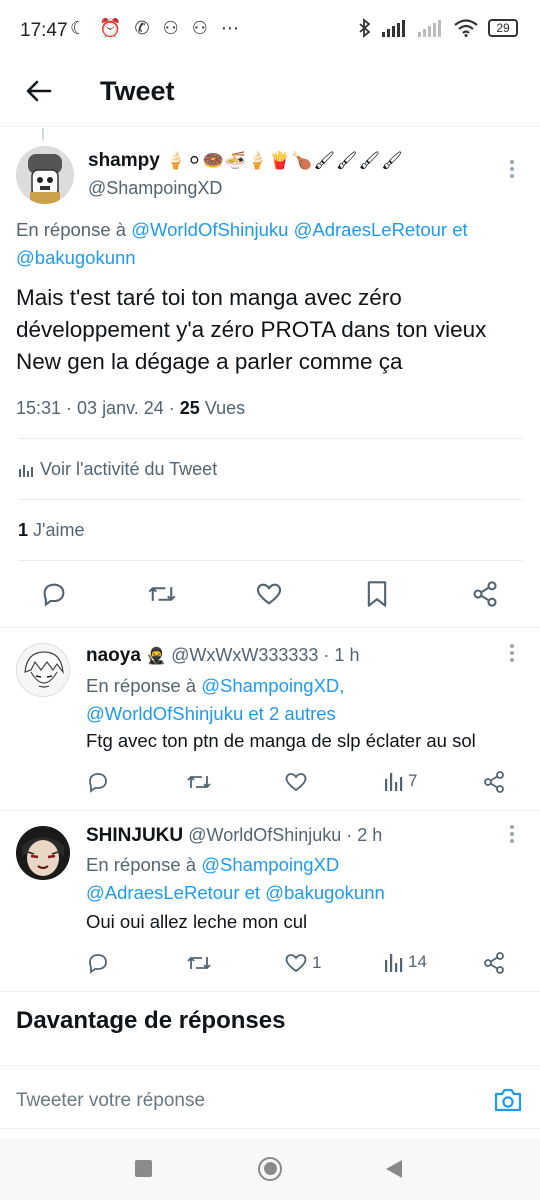 The width and height of the screenshot is (540, 1200). I want to click on battery-icon: 29, so click(503, 28).